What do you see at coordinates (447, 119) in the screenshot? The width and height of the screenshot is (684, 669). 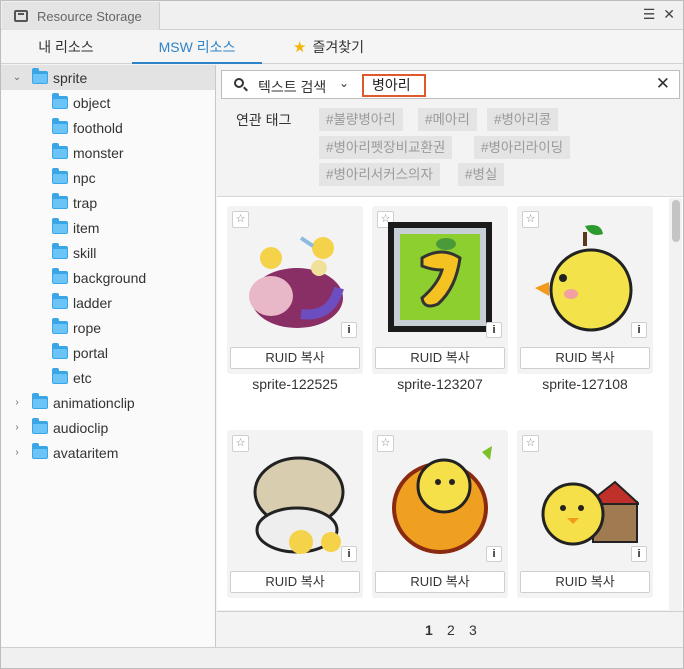 I see `tag-chip: #메아리` at bounding box center [447, 119].